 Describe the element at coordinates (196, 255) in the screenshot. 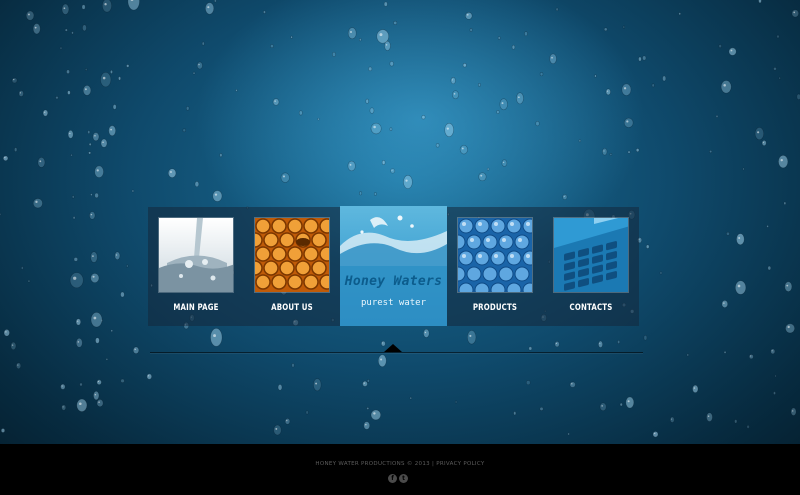

I see `water-splash-thumb` at that location.